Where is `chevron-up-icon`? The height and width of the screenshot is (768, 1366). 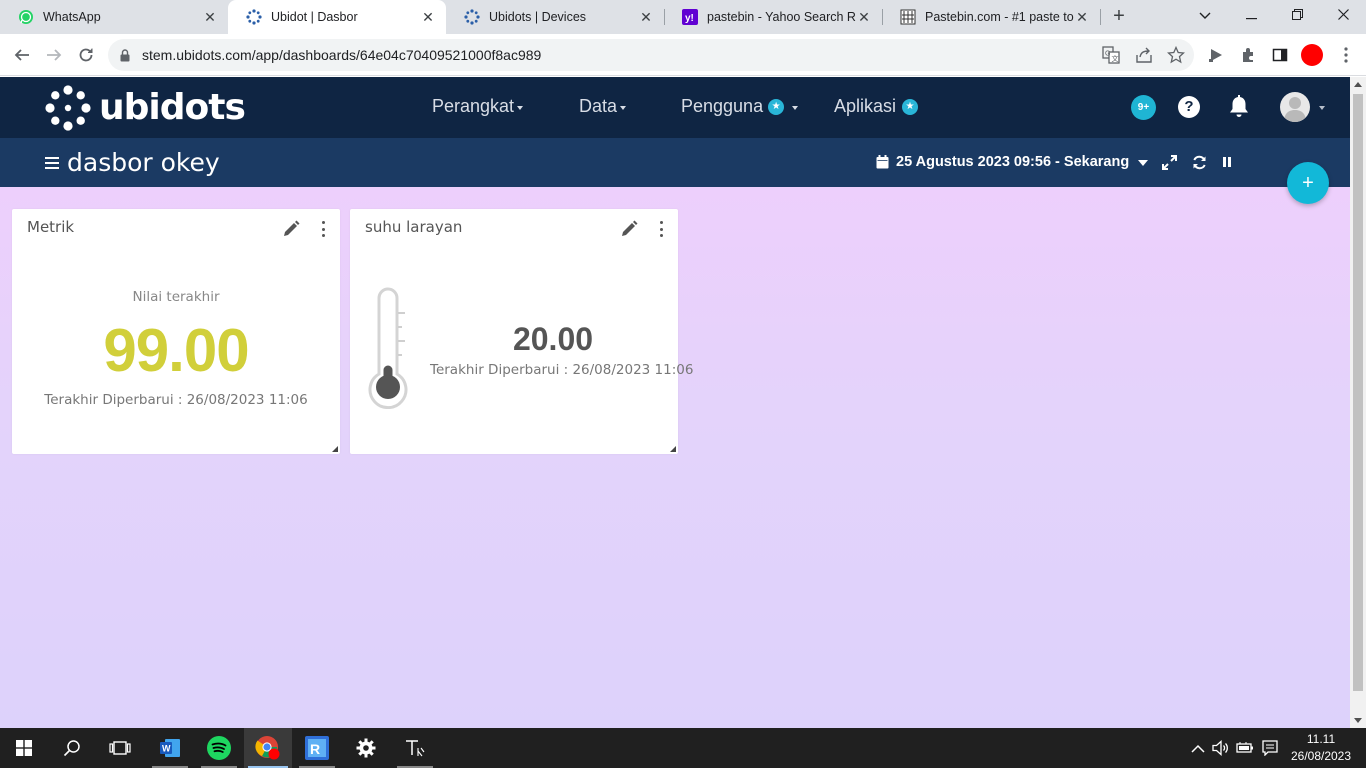 chevron-up-icon is located at coordinates (1198, 748).